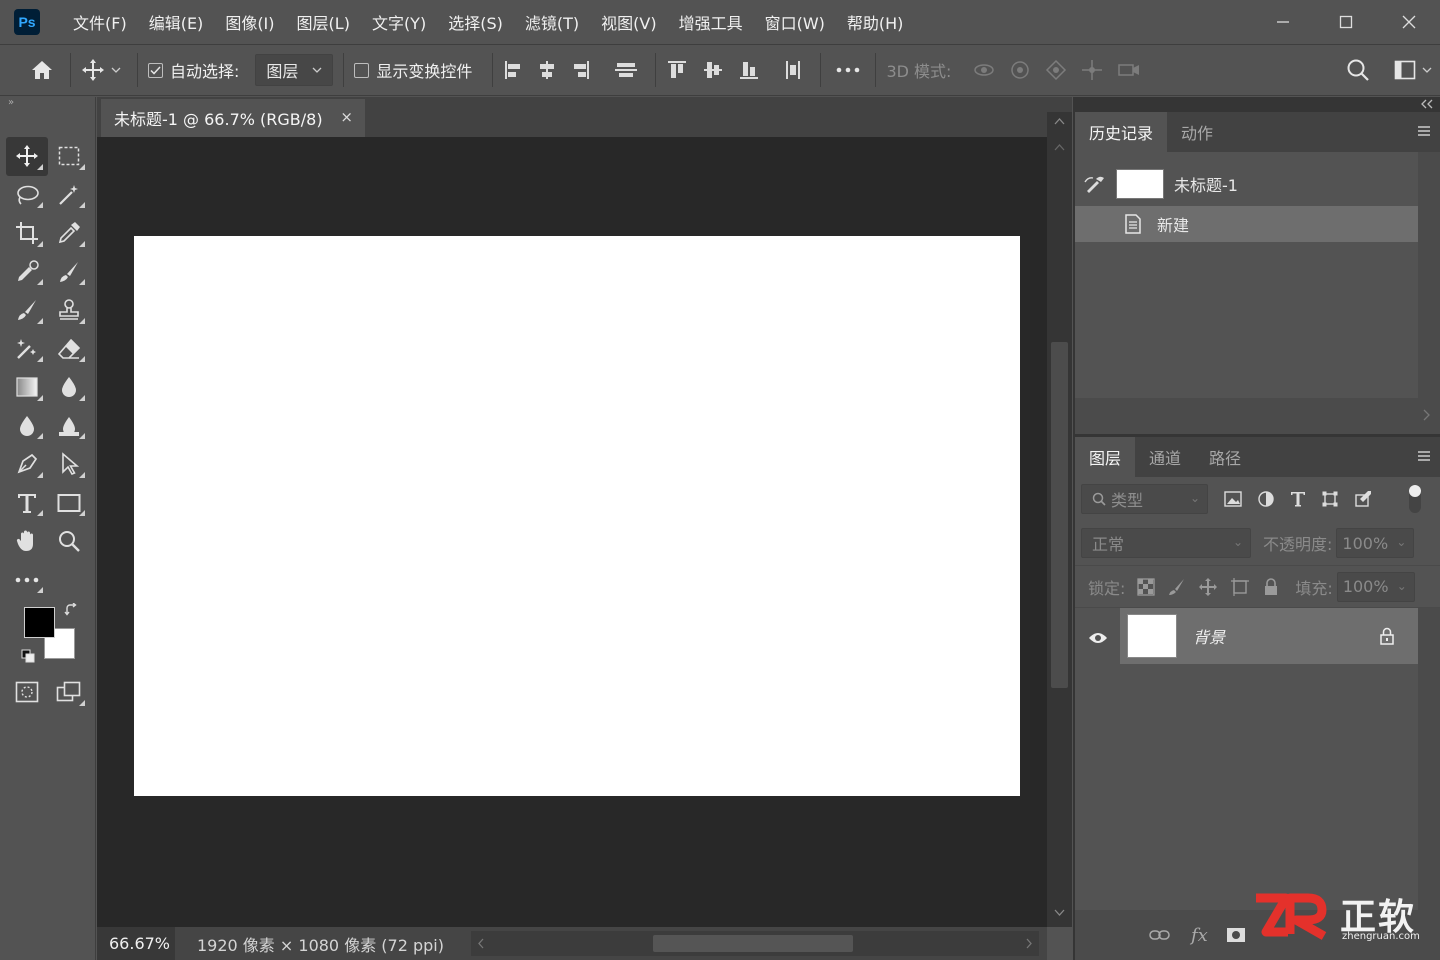  I want to click on menu-layer: 图层(L), so click(323, 22).